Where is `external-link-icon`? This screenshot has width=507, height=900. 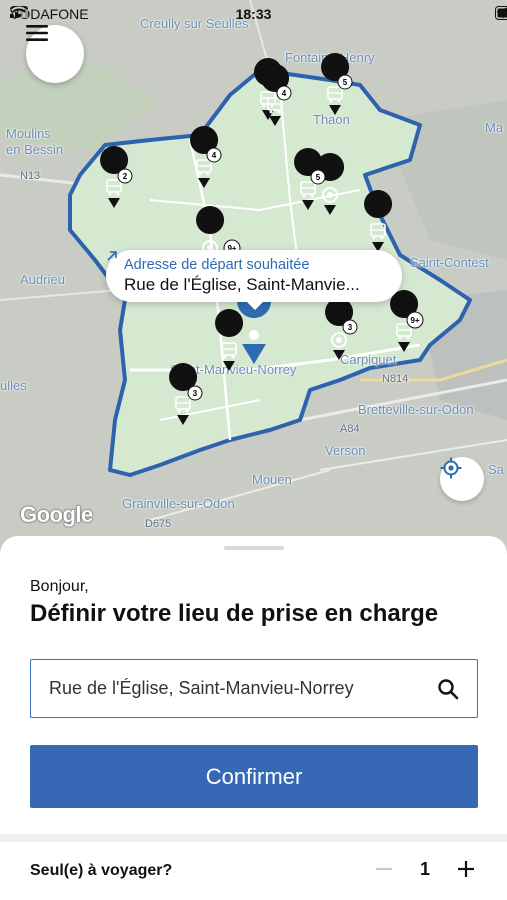 external-link-icon is located at coordinates (112, 256).